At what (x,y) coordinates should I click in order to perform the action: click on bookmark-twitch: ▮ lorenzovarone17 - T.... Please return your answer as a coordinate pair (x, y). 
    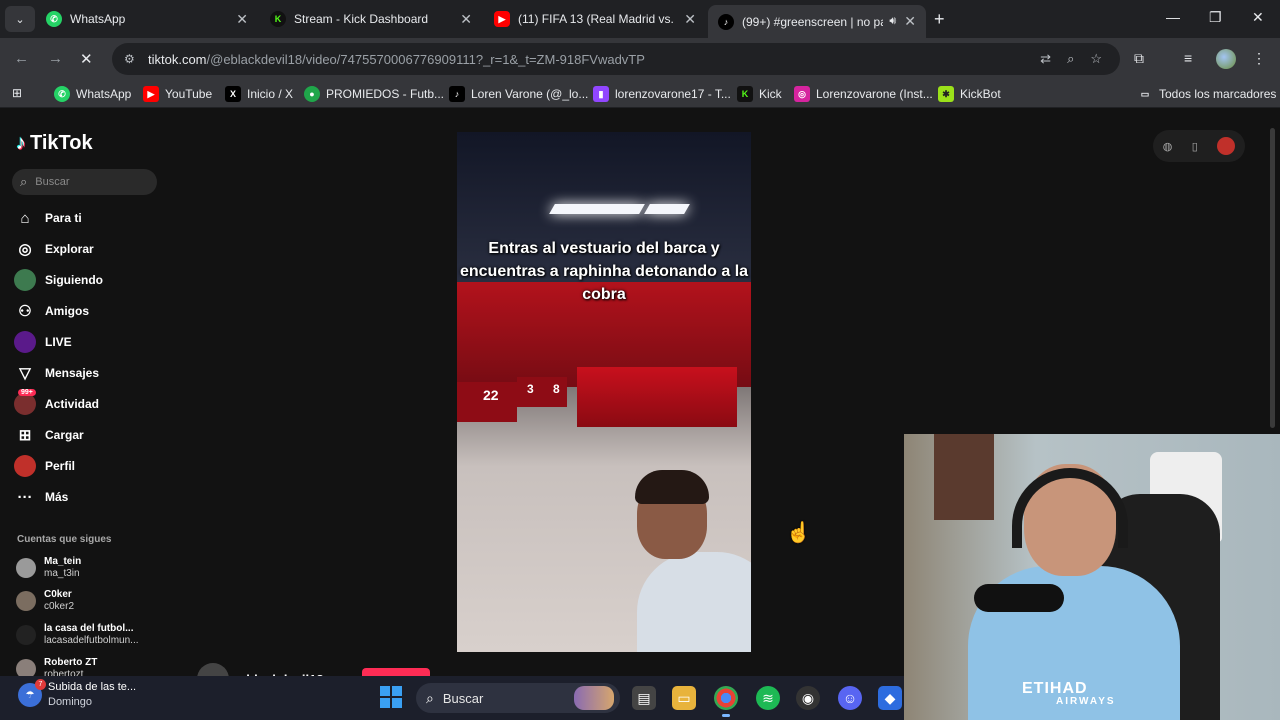
    Looking at the image, I should click on (662, 94).